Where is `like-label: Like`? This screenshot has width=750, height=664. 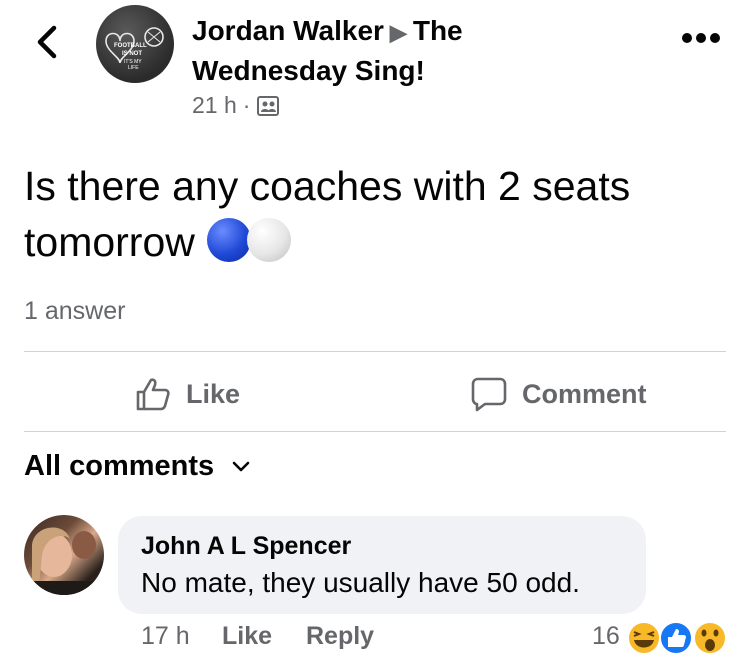
like-label: Like is located at coordinates (213, 393).